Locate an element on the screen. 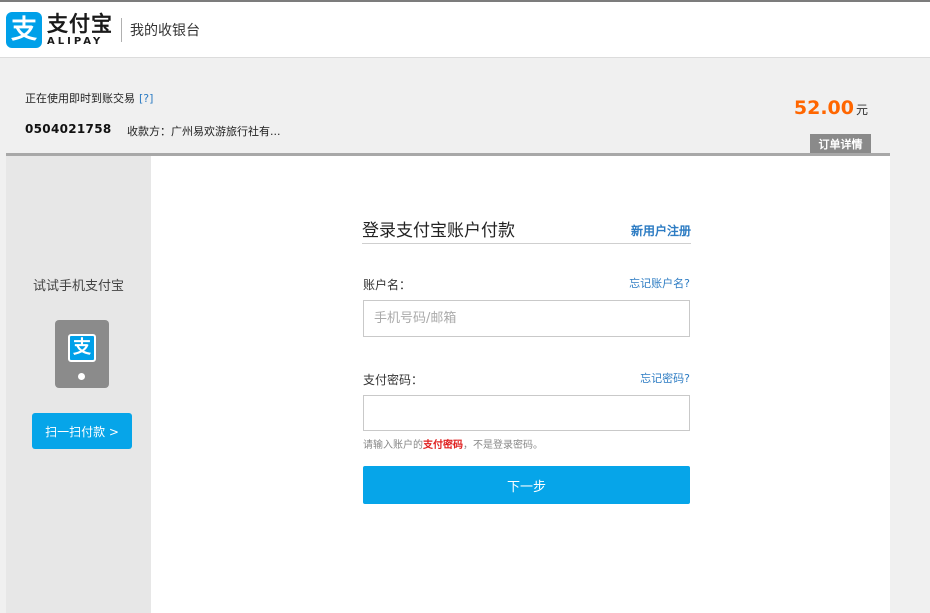 Image resolution: width=930 pixels, height=613 pixels. right-margin is located at coordinates (910, 336).